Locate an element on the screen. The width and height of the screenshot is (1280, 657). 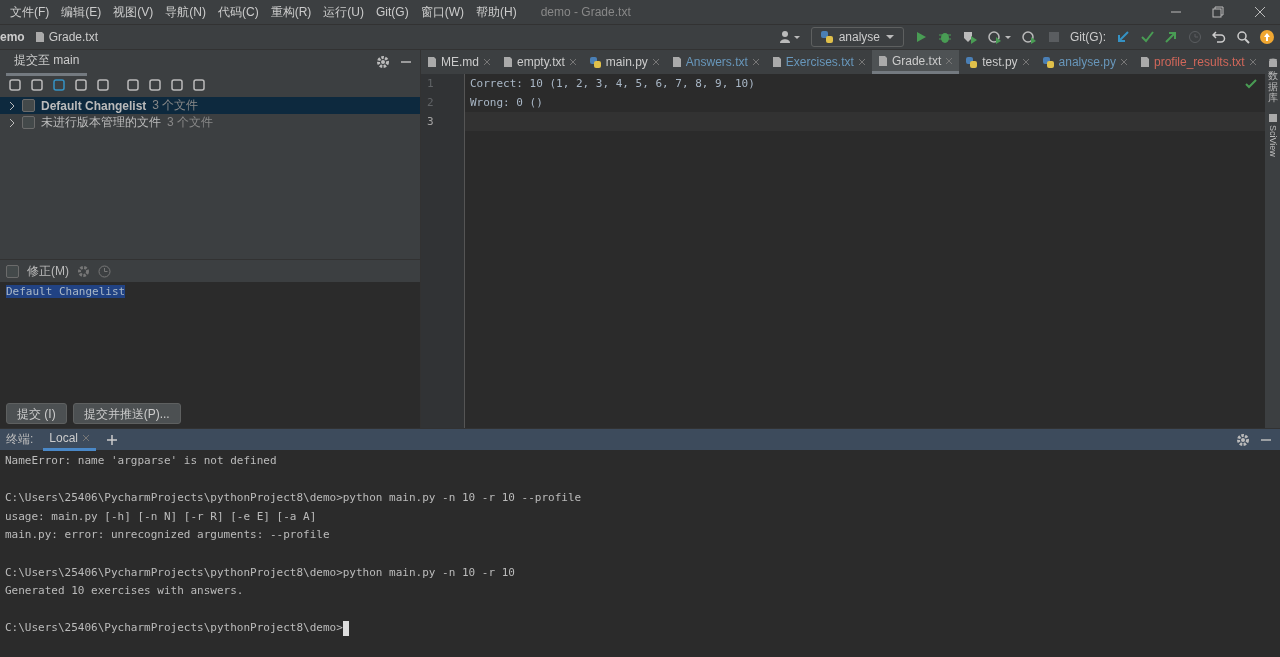
menu-item: 文件(F) is located at coordinates (30, 12).